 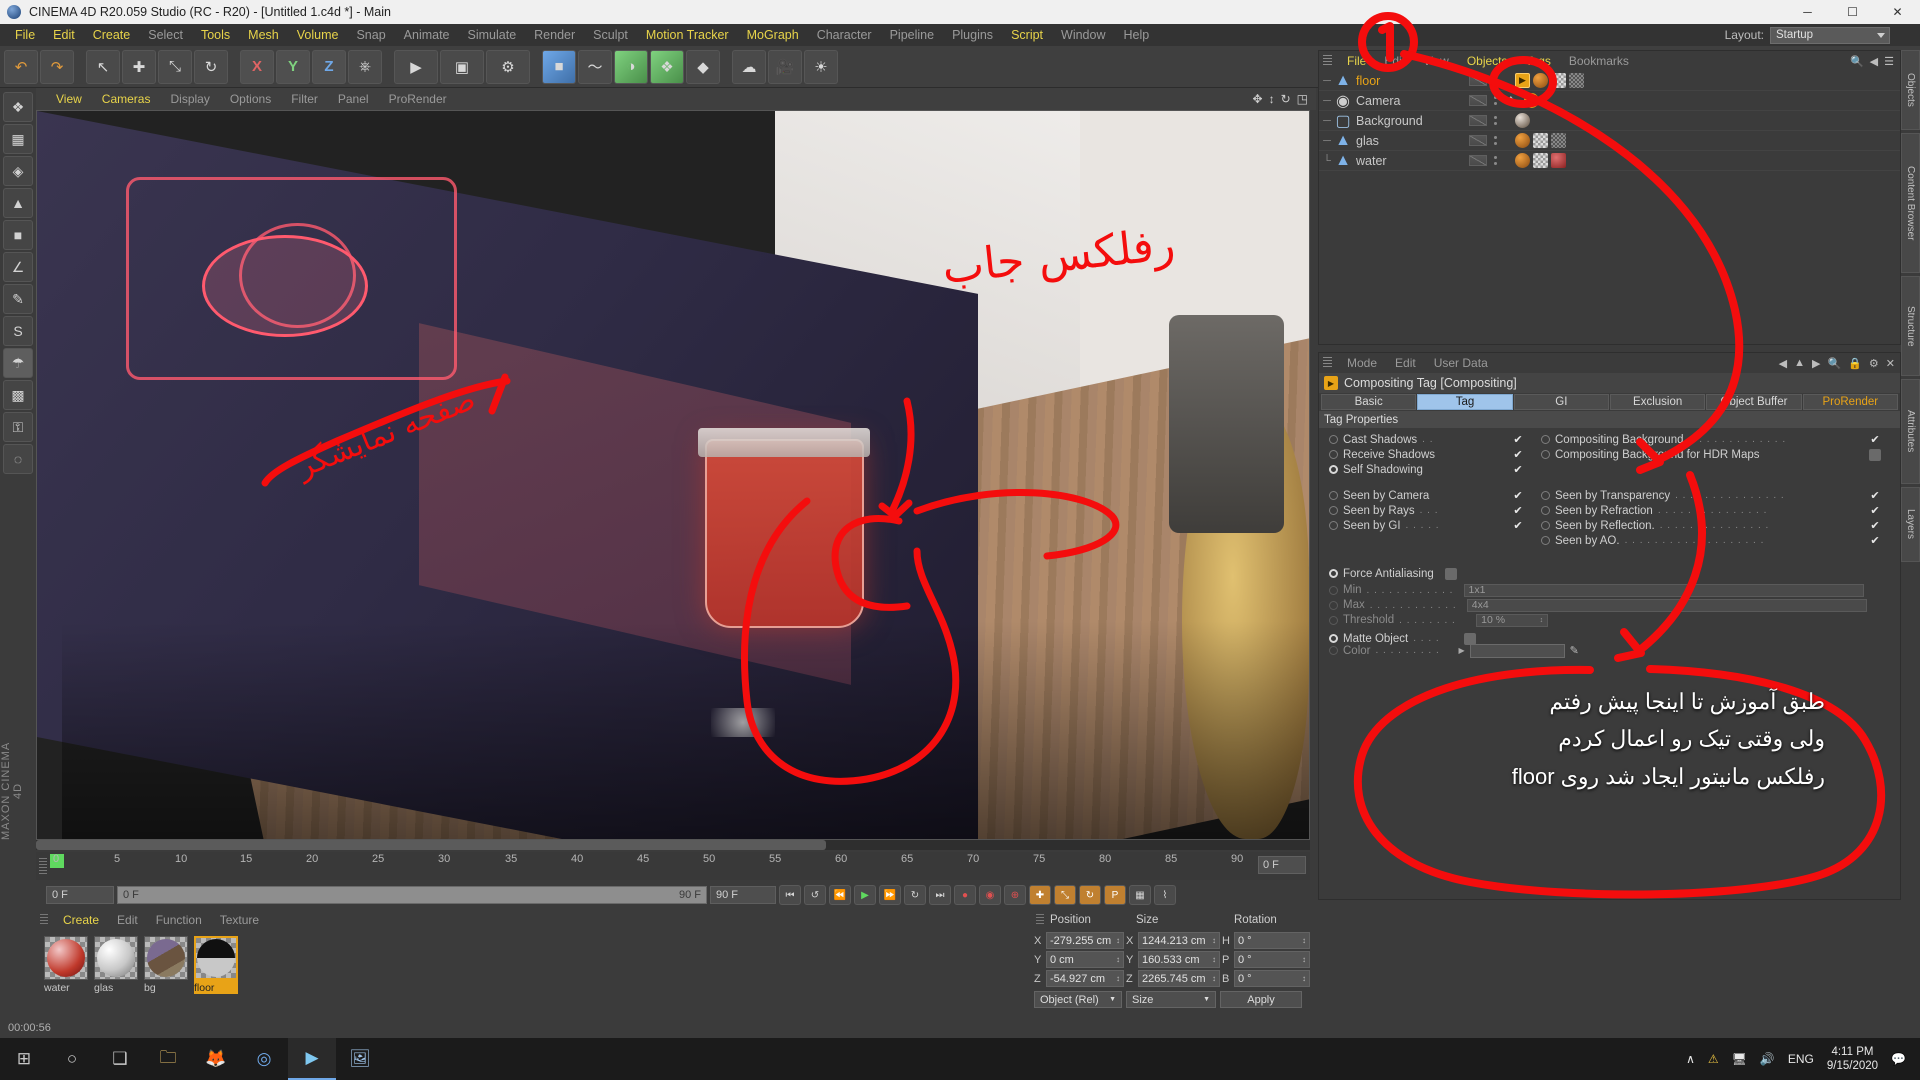 What do you see at coordinates (1609, 101) in the screenshot?
I see `object-row-camera: ─ ◉ Camera ✥` at bounding box center [1609, 101].